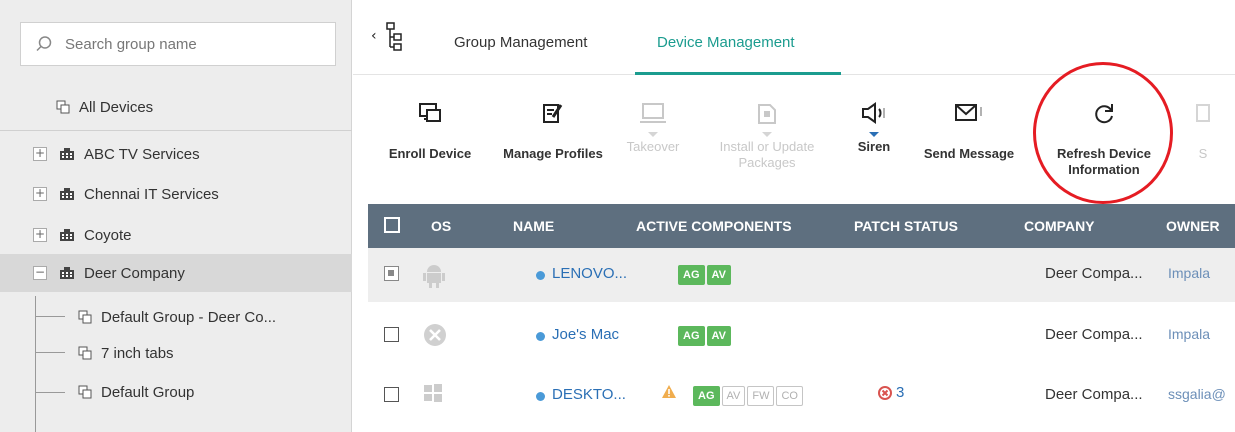 This screenshot has width=1235, height=432. I want to click on install-packages-button: Install or Update Packages, so click(767, 130).